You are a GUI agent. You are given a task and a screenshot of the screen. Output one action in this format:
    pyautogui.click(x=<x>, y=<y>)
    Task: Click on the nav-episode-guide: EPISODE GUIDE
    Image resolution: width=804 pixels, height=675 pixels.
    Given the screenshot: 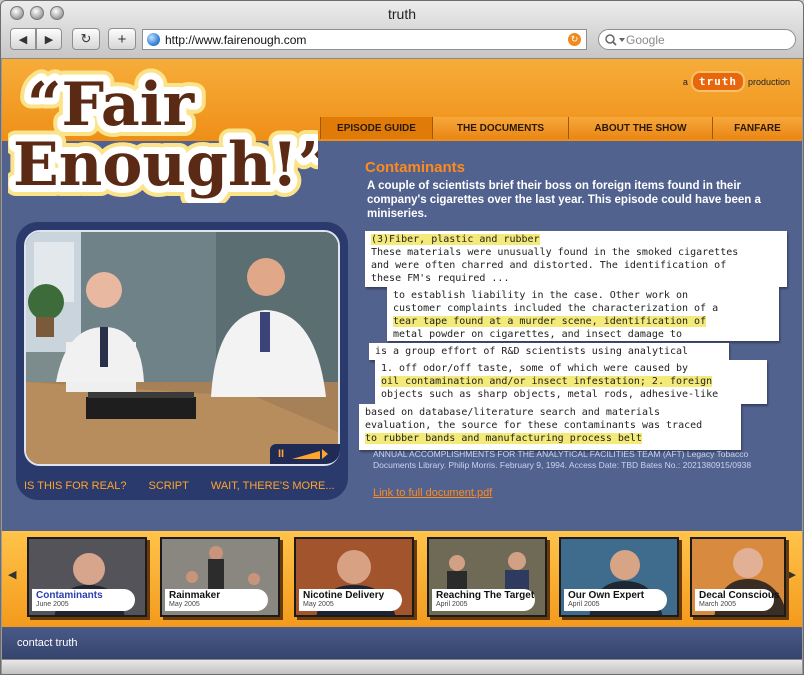 What is the action you would take?
    pyautogui.click(x=376, y=128)
    